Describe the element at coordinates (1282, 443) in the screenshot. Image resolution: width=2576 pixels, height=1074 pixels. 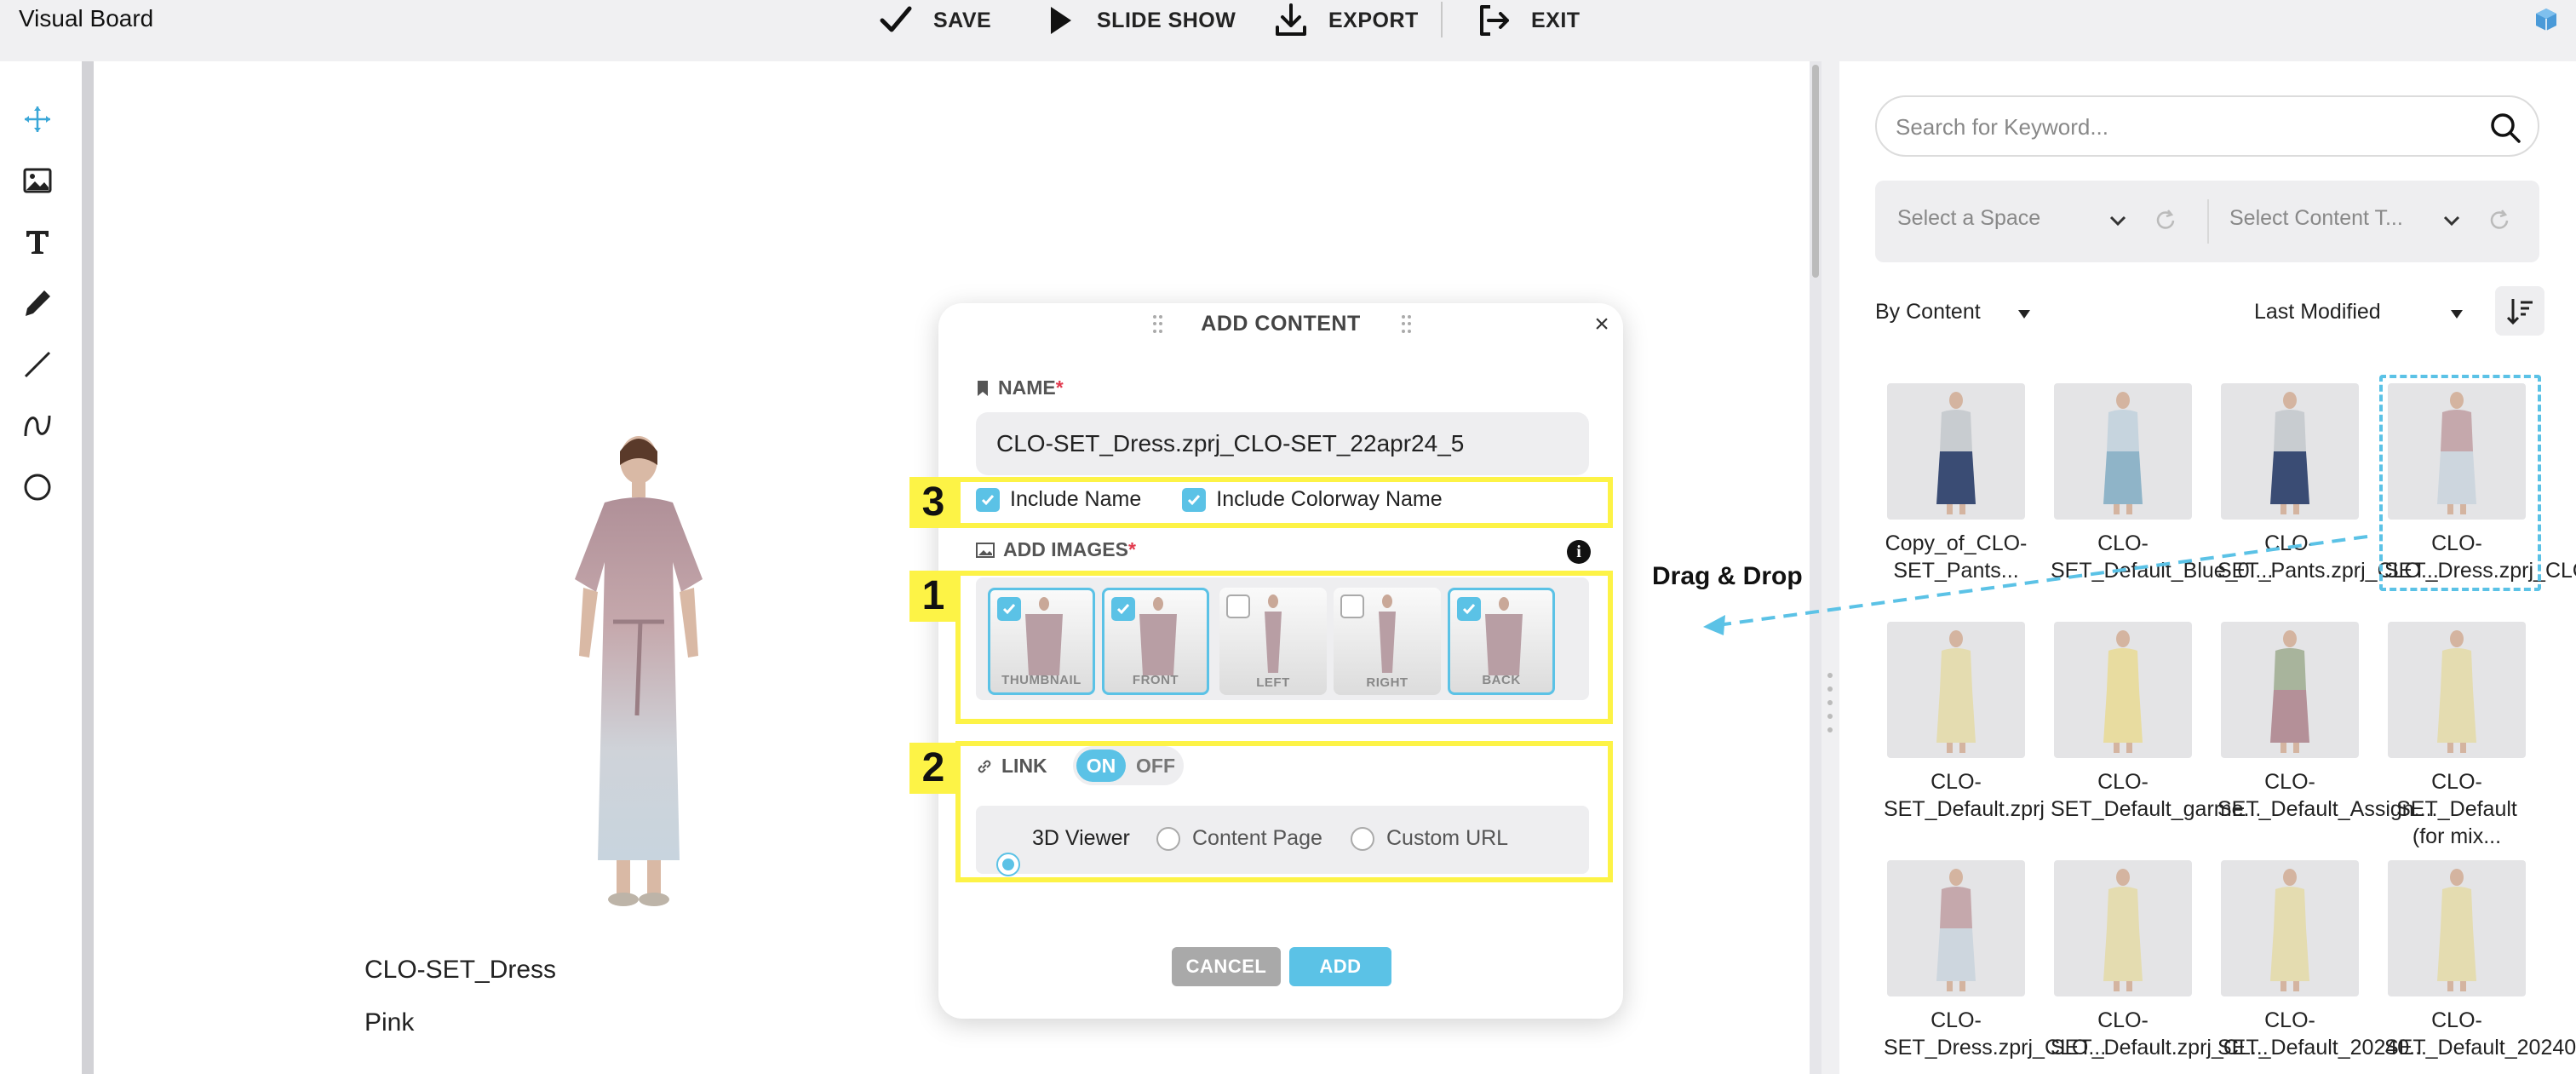
I see `name-field: CLO-SET_Dress.zprj_CLO-SET_22apr24_5` at that location.